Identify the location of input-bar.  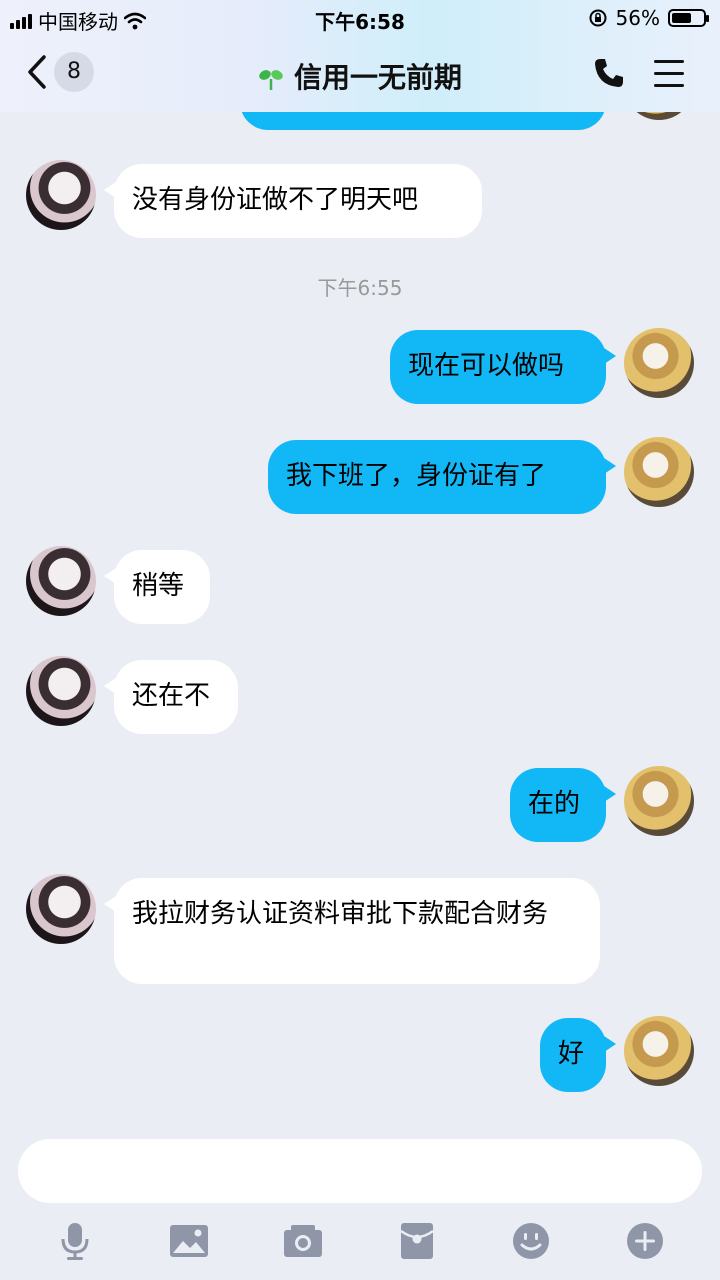
(360, 1202).